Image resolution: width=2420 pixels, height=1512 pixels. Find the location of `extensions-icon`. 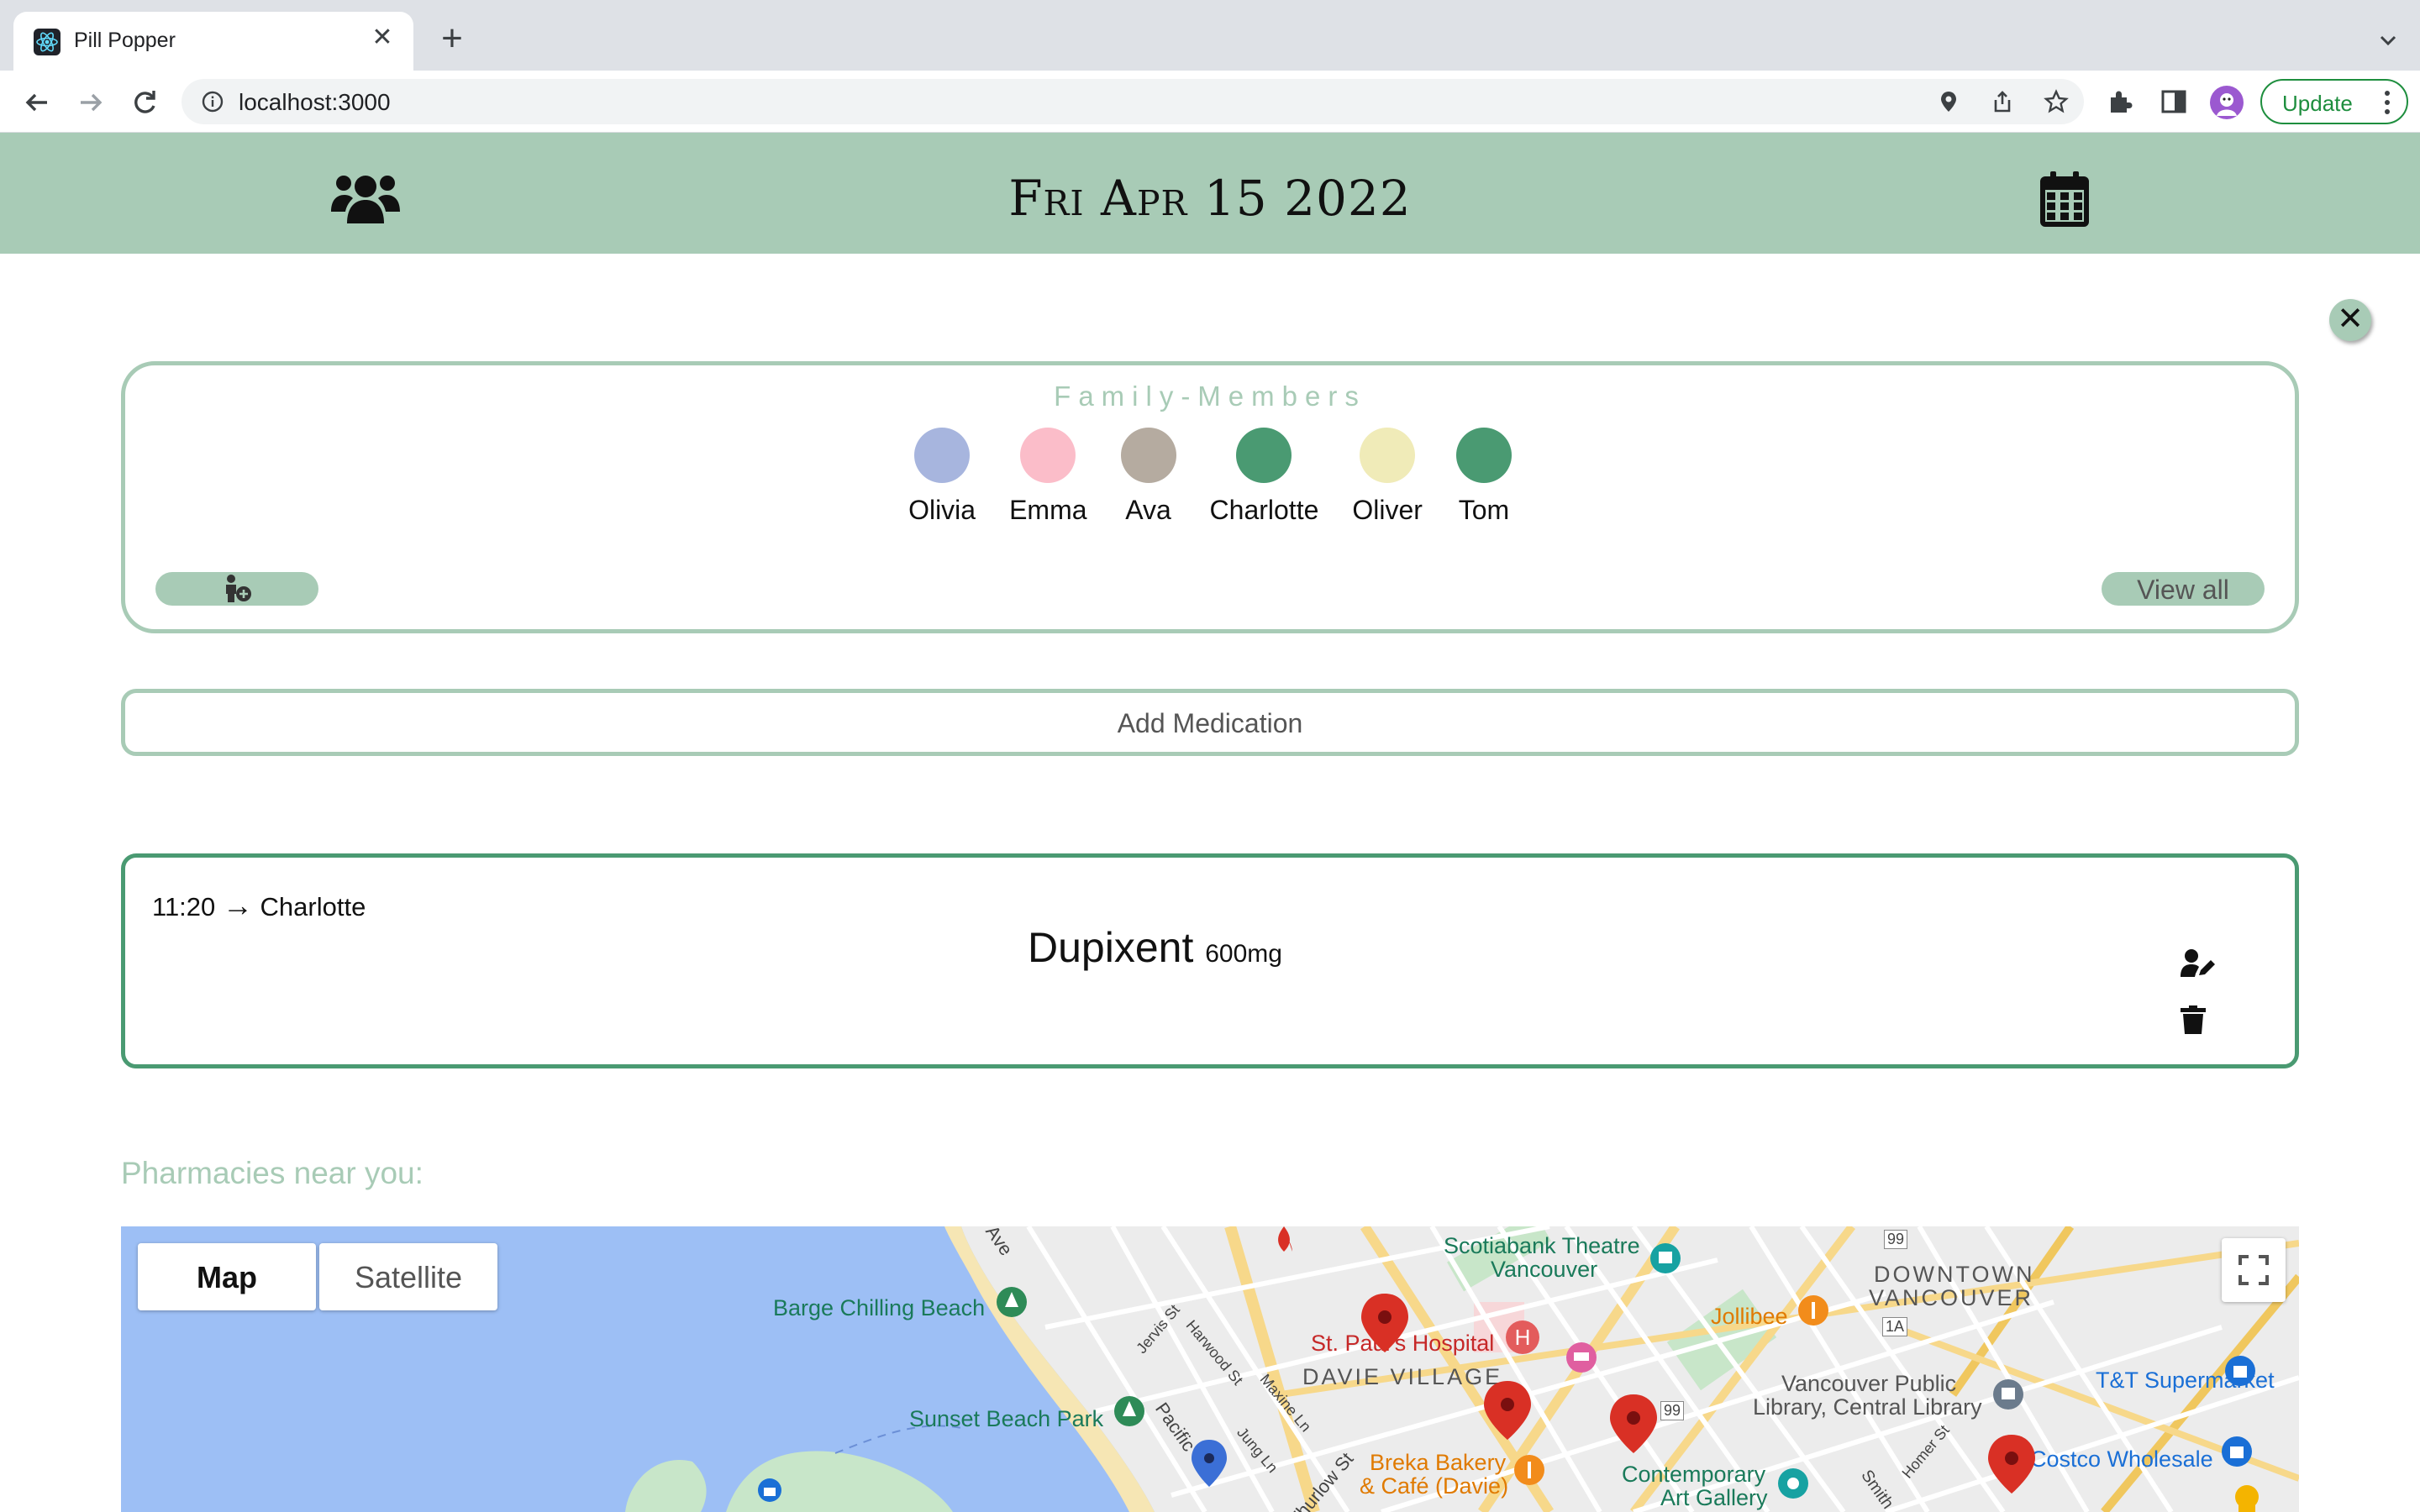

extensions-icon is located at coordinates (2120, 101).